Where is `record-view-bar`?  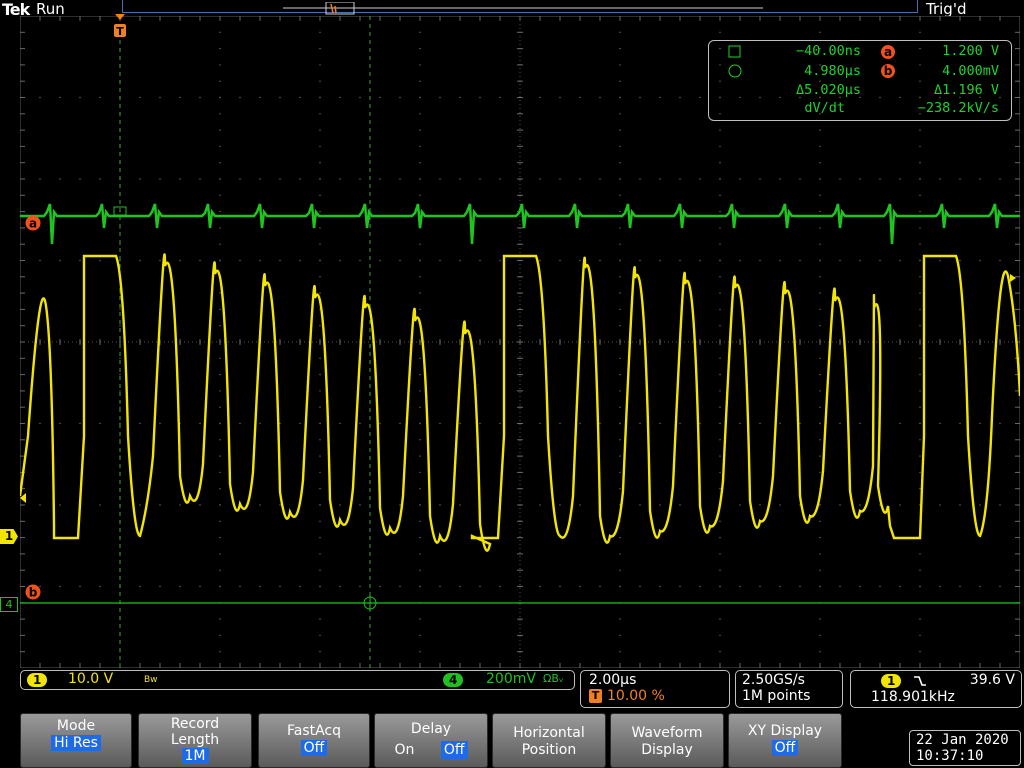
record-view-bar is located at coordinates (520, 7).